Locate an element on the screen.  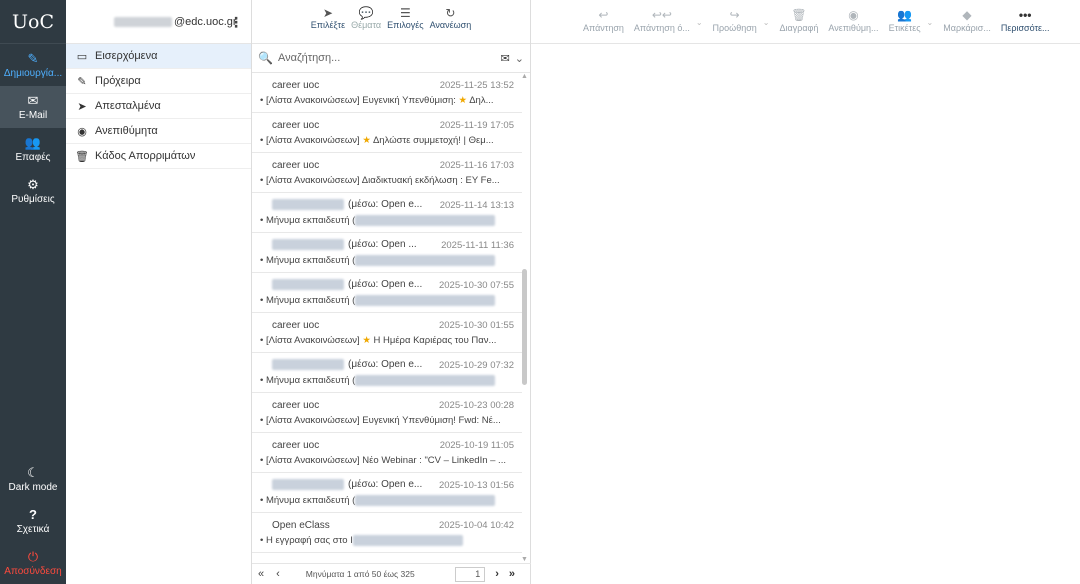
account-email: @edc.uoc.gr is located at coordinates (205, 21).